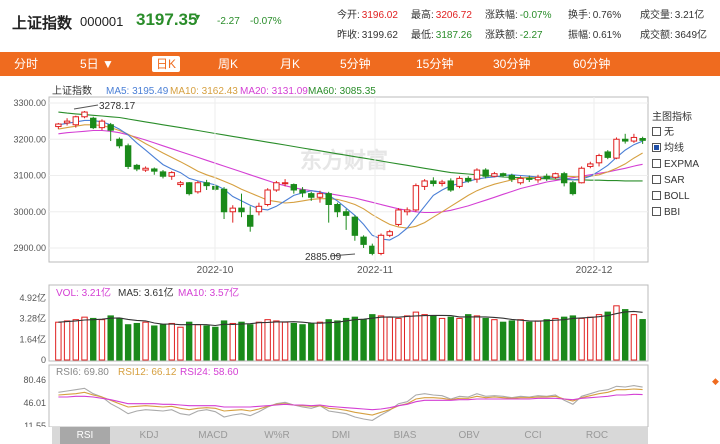 The image size is (720, 444). Describe the element at coordinates (29, 139) in the screenshot. I see `y-tick-label: 3200.00` at that location.